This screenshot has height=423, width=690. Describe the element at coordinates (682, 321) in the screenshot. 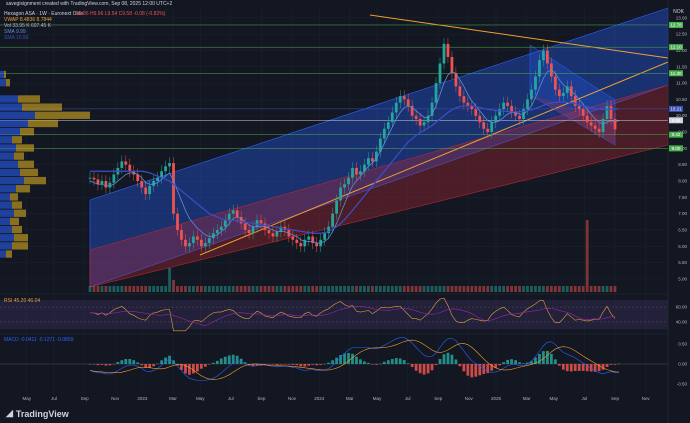

I see `rsi-tick-label: 40.00` at that location.